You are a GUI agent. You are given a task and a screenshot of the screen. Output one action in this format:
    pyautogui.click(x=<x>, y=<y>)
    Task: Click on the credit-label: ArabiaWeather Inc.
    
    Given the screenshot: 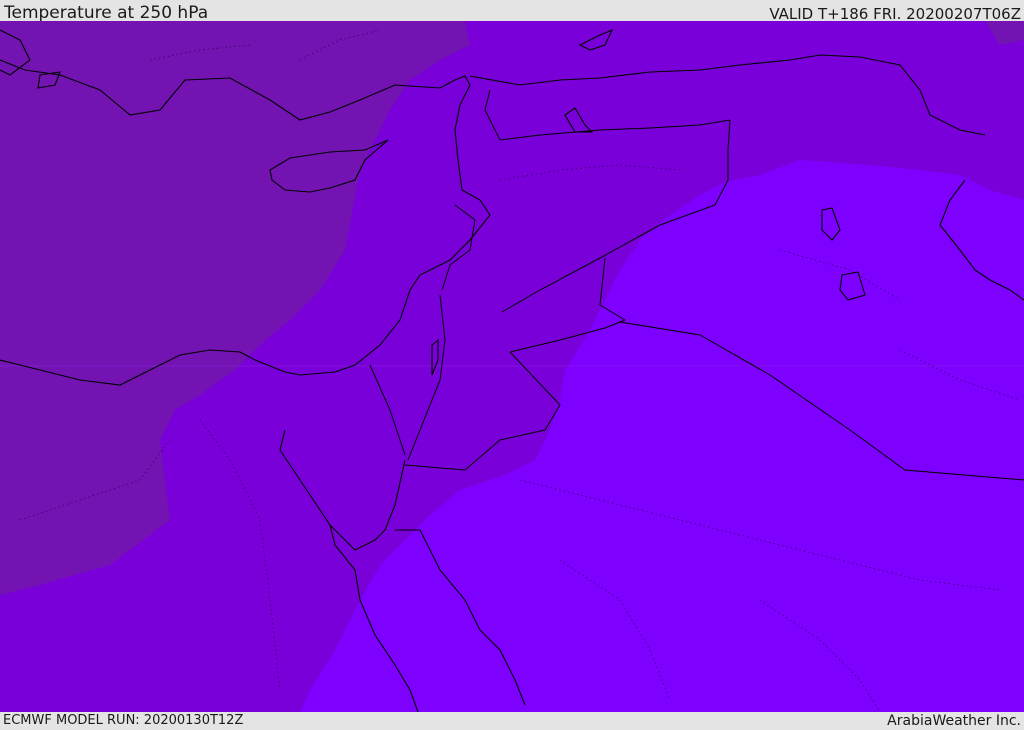 What is the action you would take?
    pyautogui.click(x=954, y=721)
    